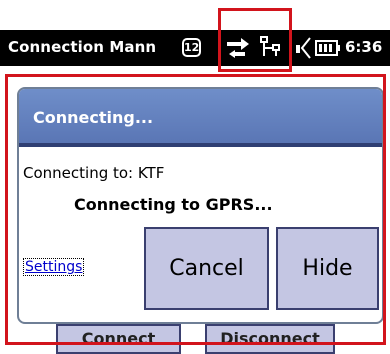  Describe the element at coordinates (328, 50) in the screenshot. I see `battery-icon` at that location.